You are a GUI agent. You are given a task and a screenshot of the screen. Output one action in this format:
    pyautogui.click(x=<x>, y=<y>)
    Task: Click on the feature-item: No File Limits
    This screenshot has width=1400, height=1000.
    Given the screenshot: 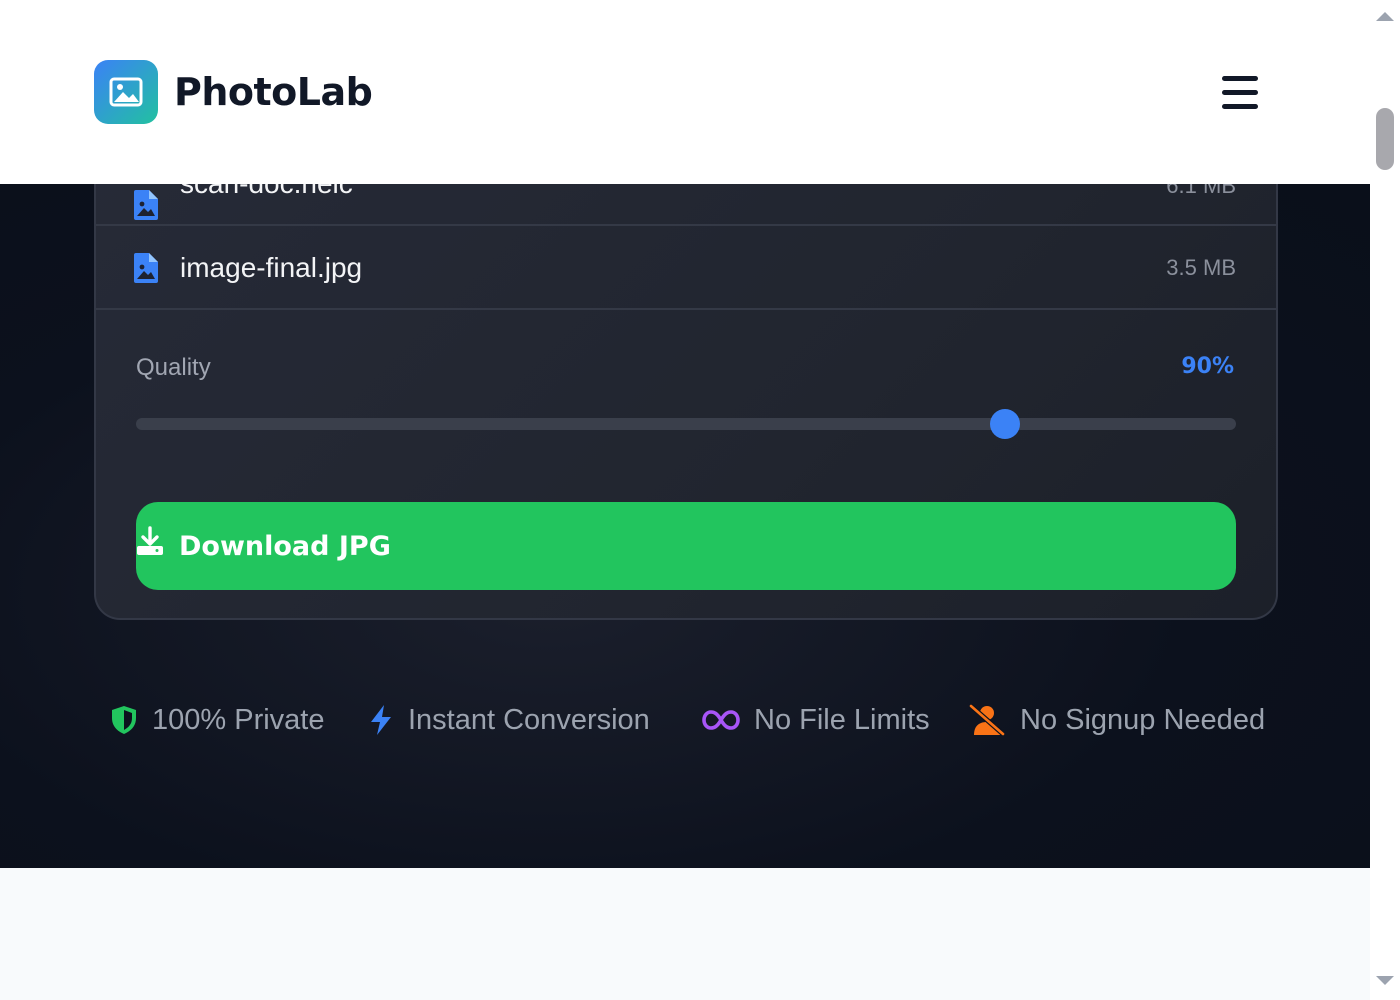 What is the action you would take?
    pyautogui.click(x=816, y=720)
    